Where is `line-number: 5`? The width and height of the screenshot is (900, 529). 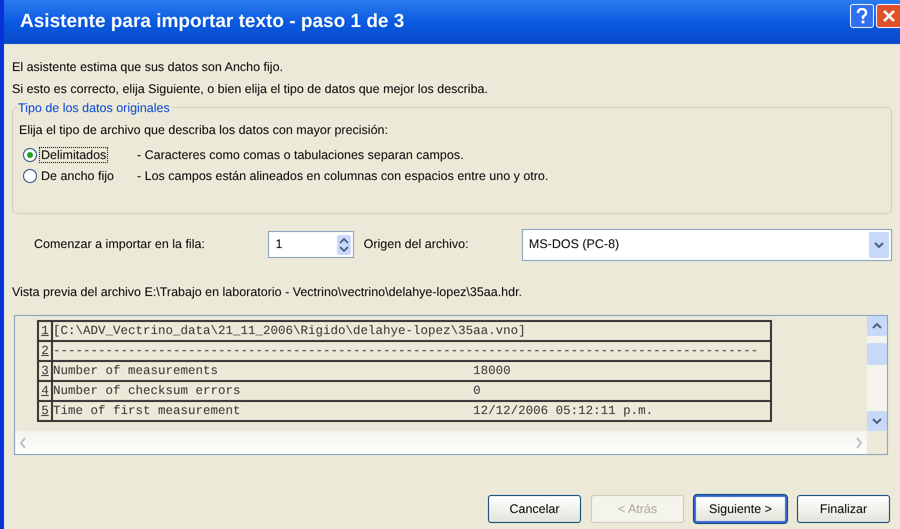 line-number: 5 is located at coordinates (46, 411).